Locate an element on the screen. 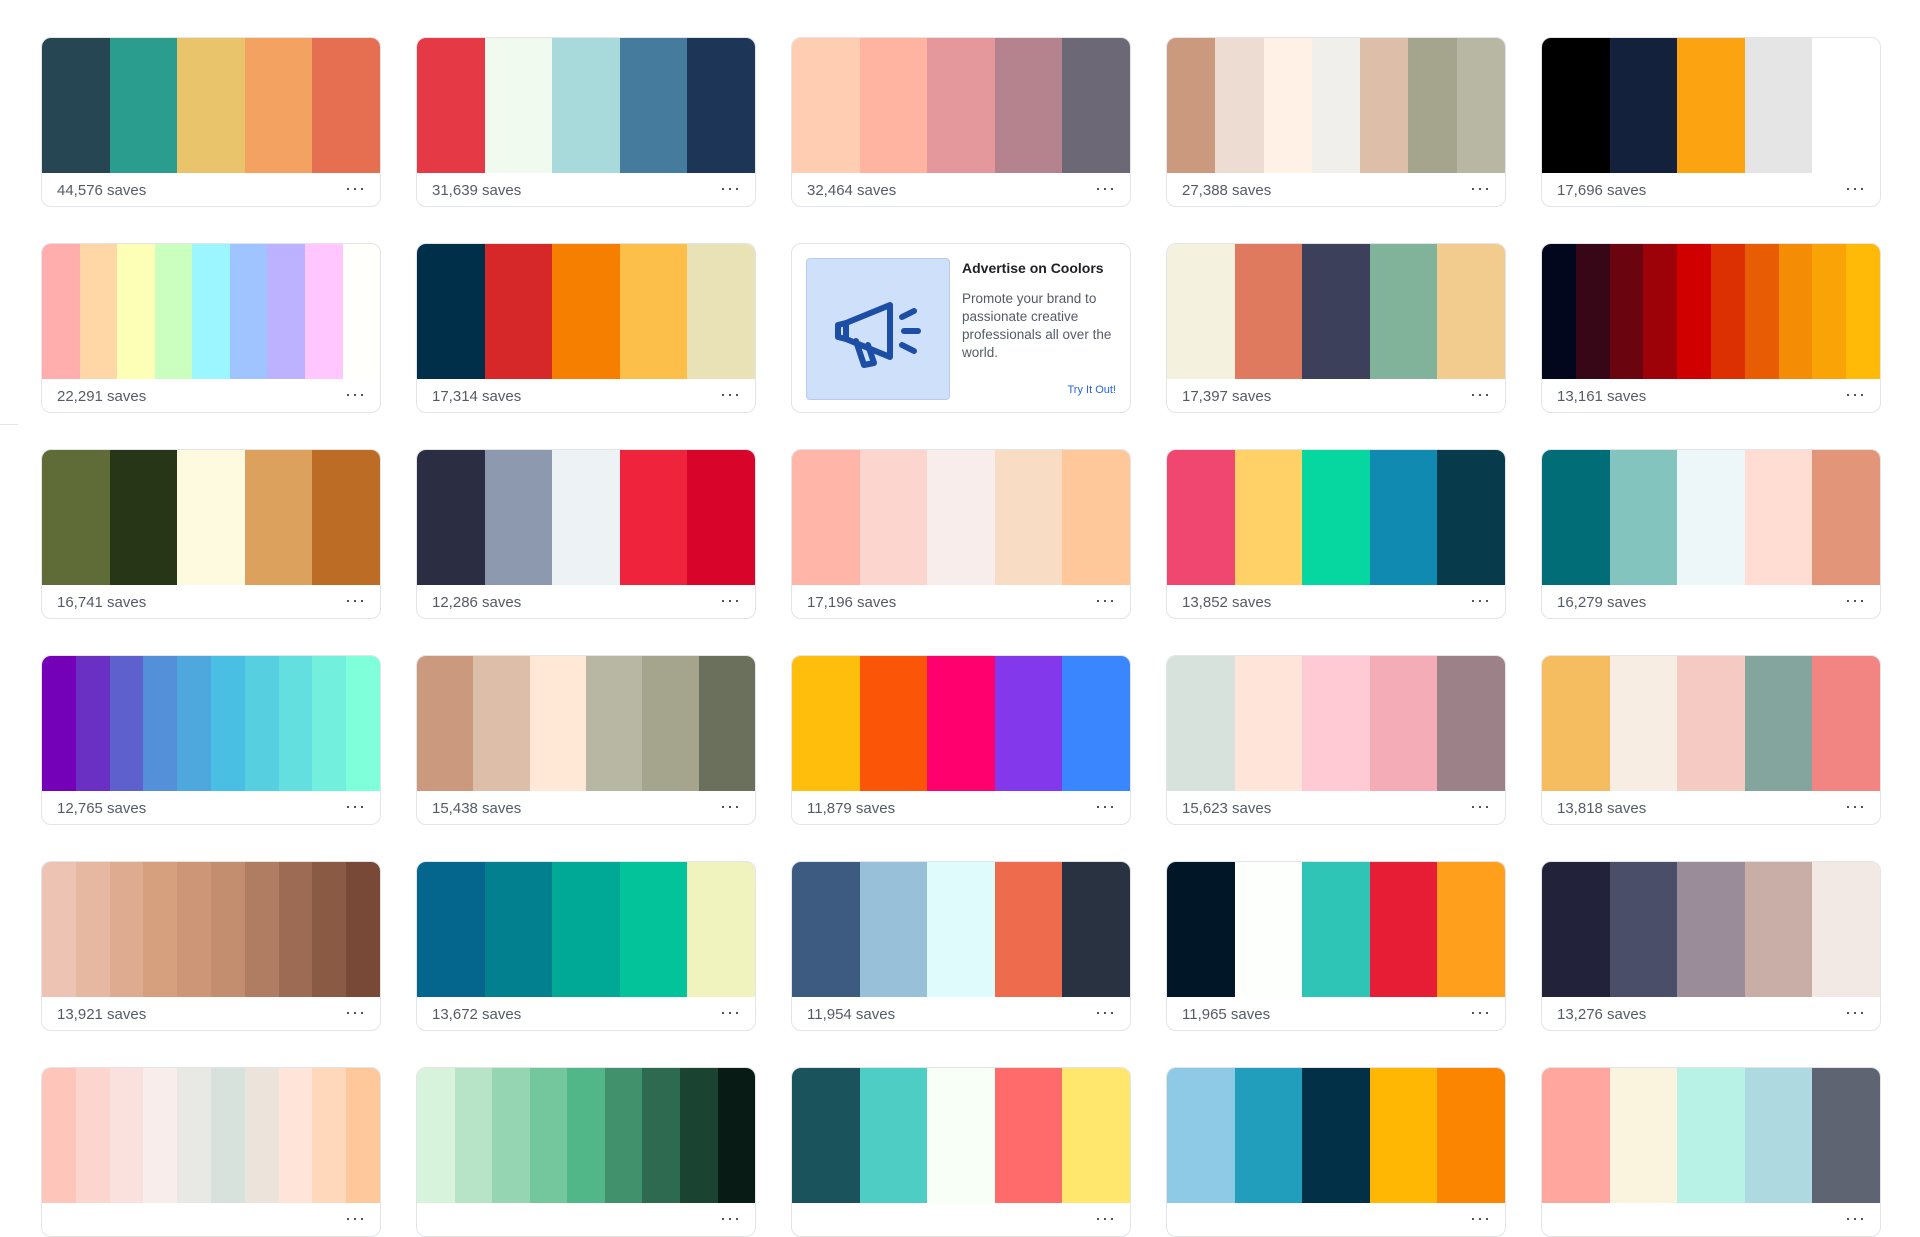  ad-cta-link: Try It Out! is located at coordinates (1092, 390).